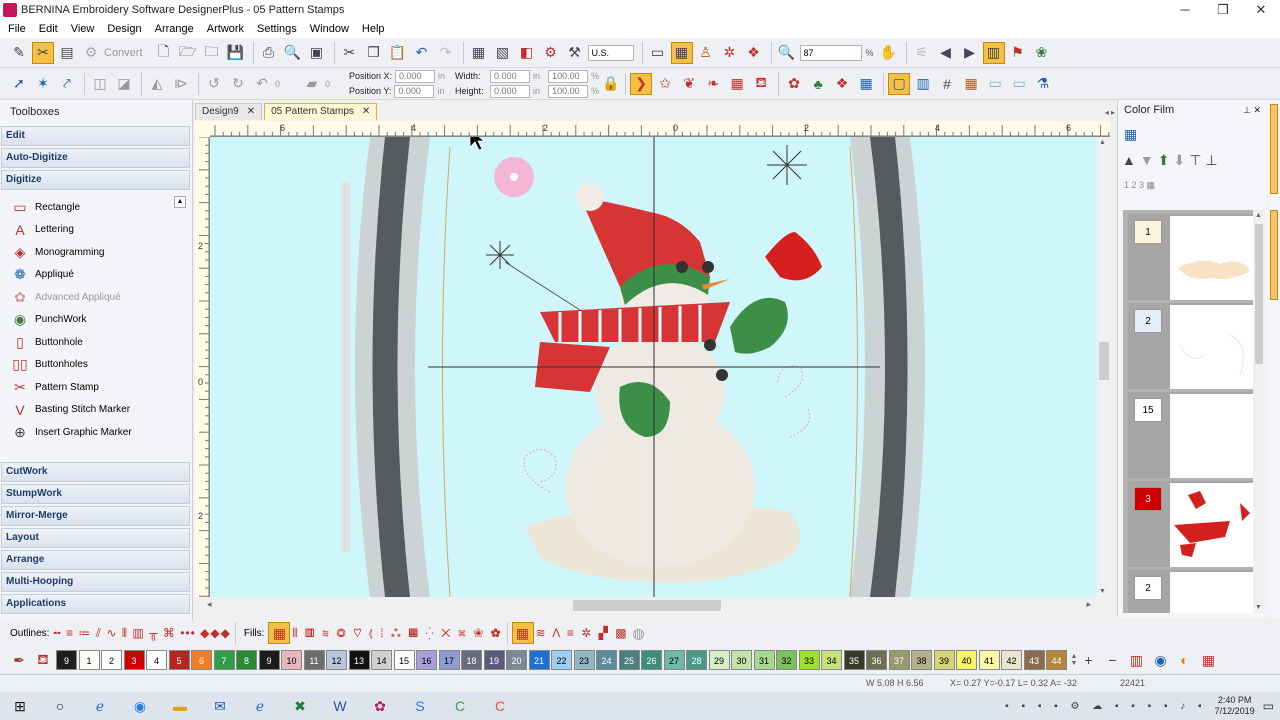 This screenshot has width=1280, height=720. What do you see at coordinates (279, 633) in the screenshot?
I see `fill-tatami-icon: ▦` at bounding box center [279, 633].